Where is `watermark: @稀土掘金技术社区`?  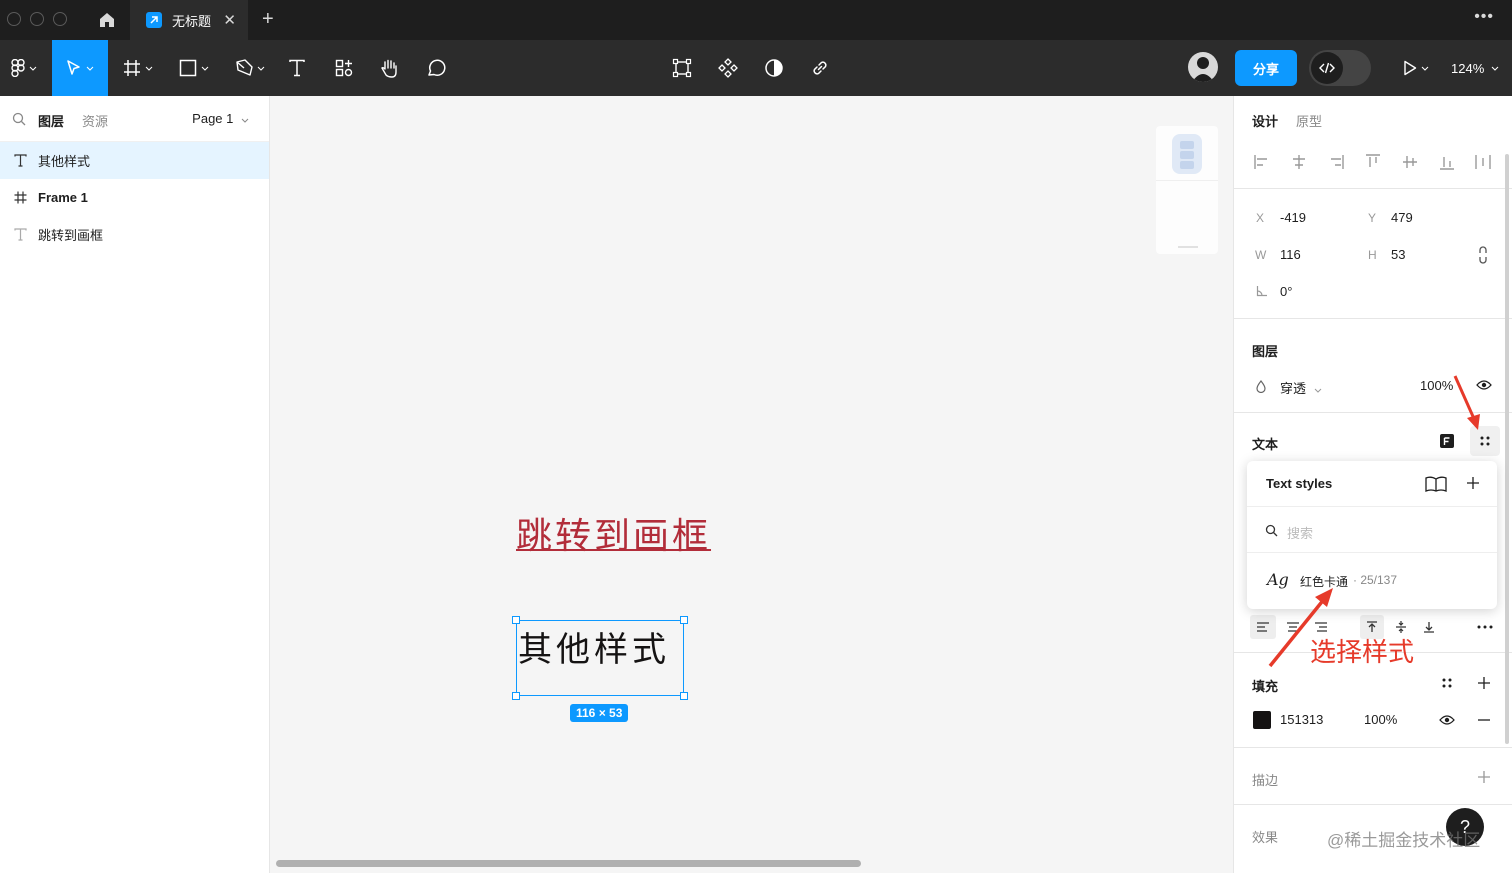
watermark: @稀土掘金技术社区 is located at coordinates (1404, 840).